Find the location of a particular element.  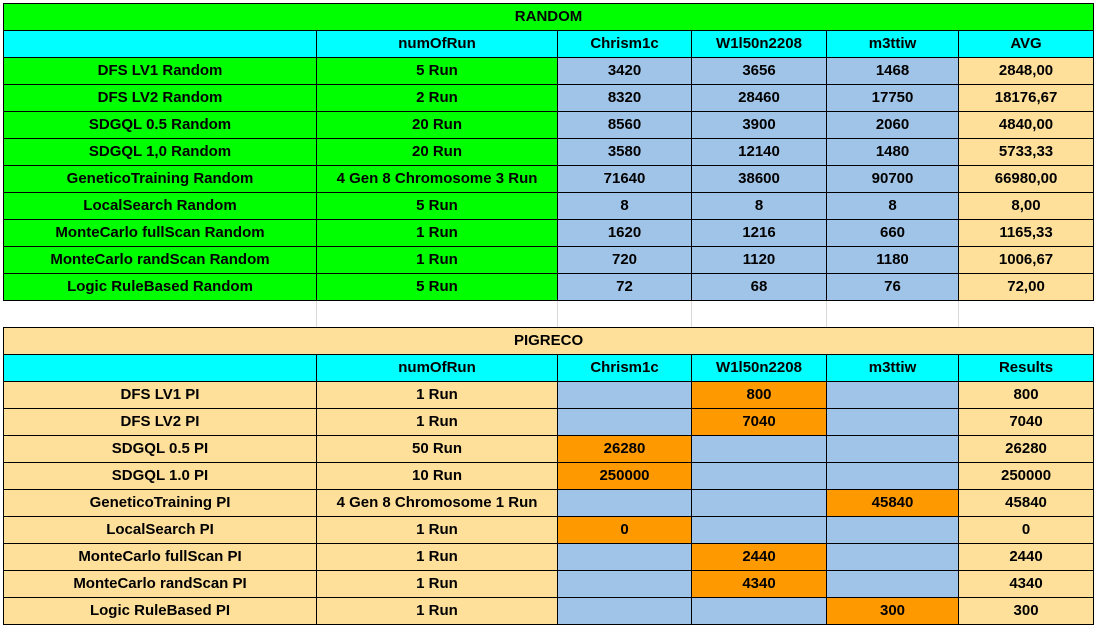

table-row: MonteCarlo randScan PI 1 Run 4340 4340 is located at coordinates (549, 584).